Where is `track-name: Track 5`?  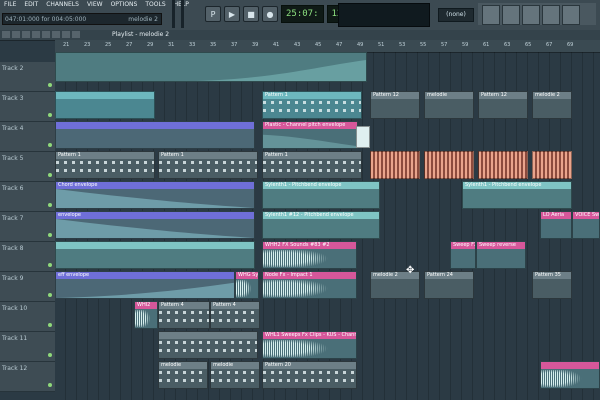 track-name: Track 5 is located at coordinates (13, 158).